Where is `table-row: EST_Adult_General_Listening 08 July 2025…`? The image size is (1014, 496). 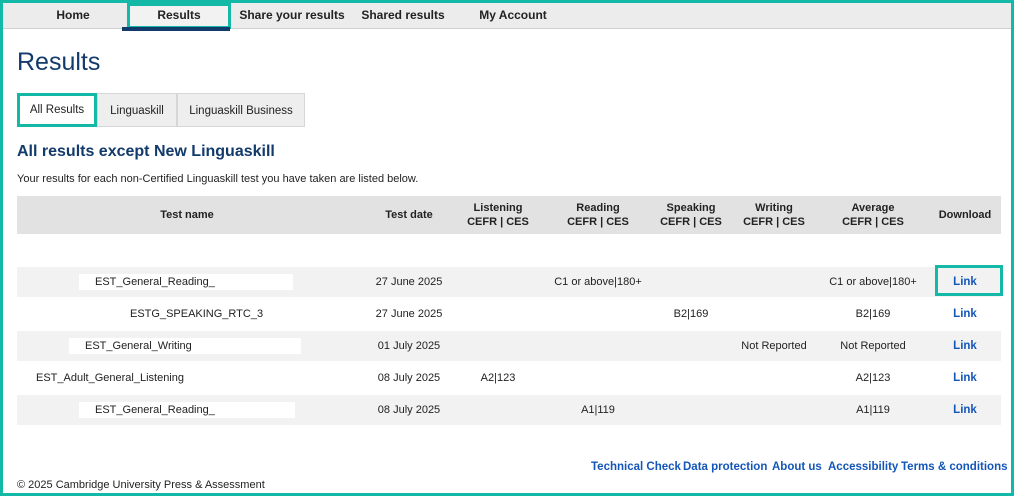 table-row: EST_Adult_General_Listening 08 July 2025… is located at coordinates (509, 378).